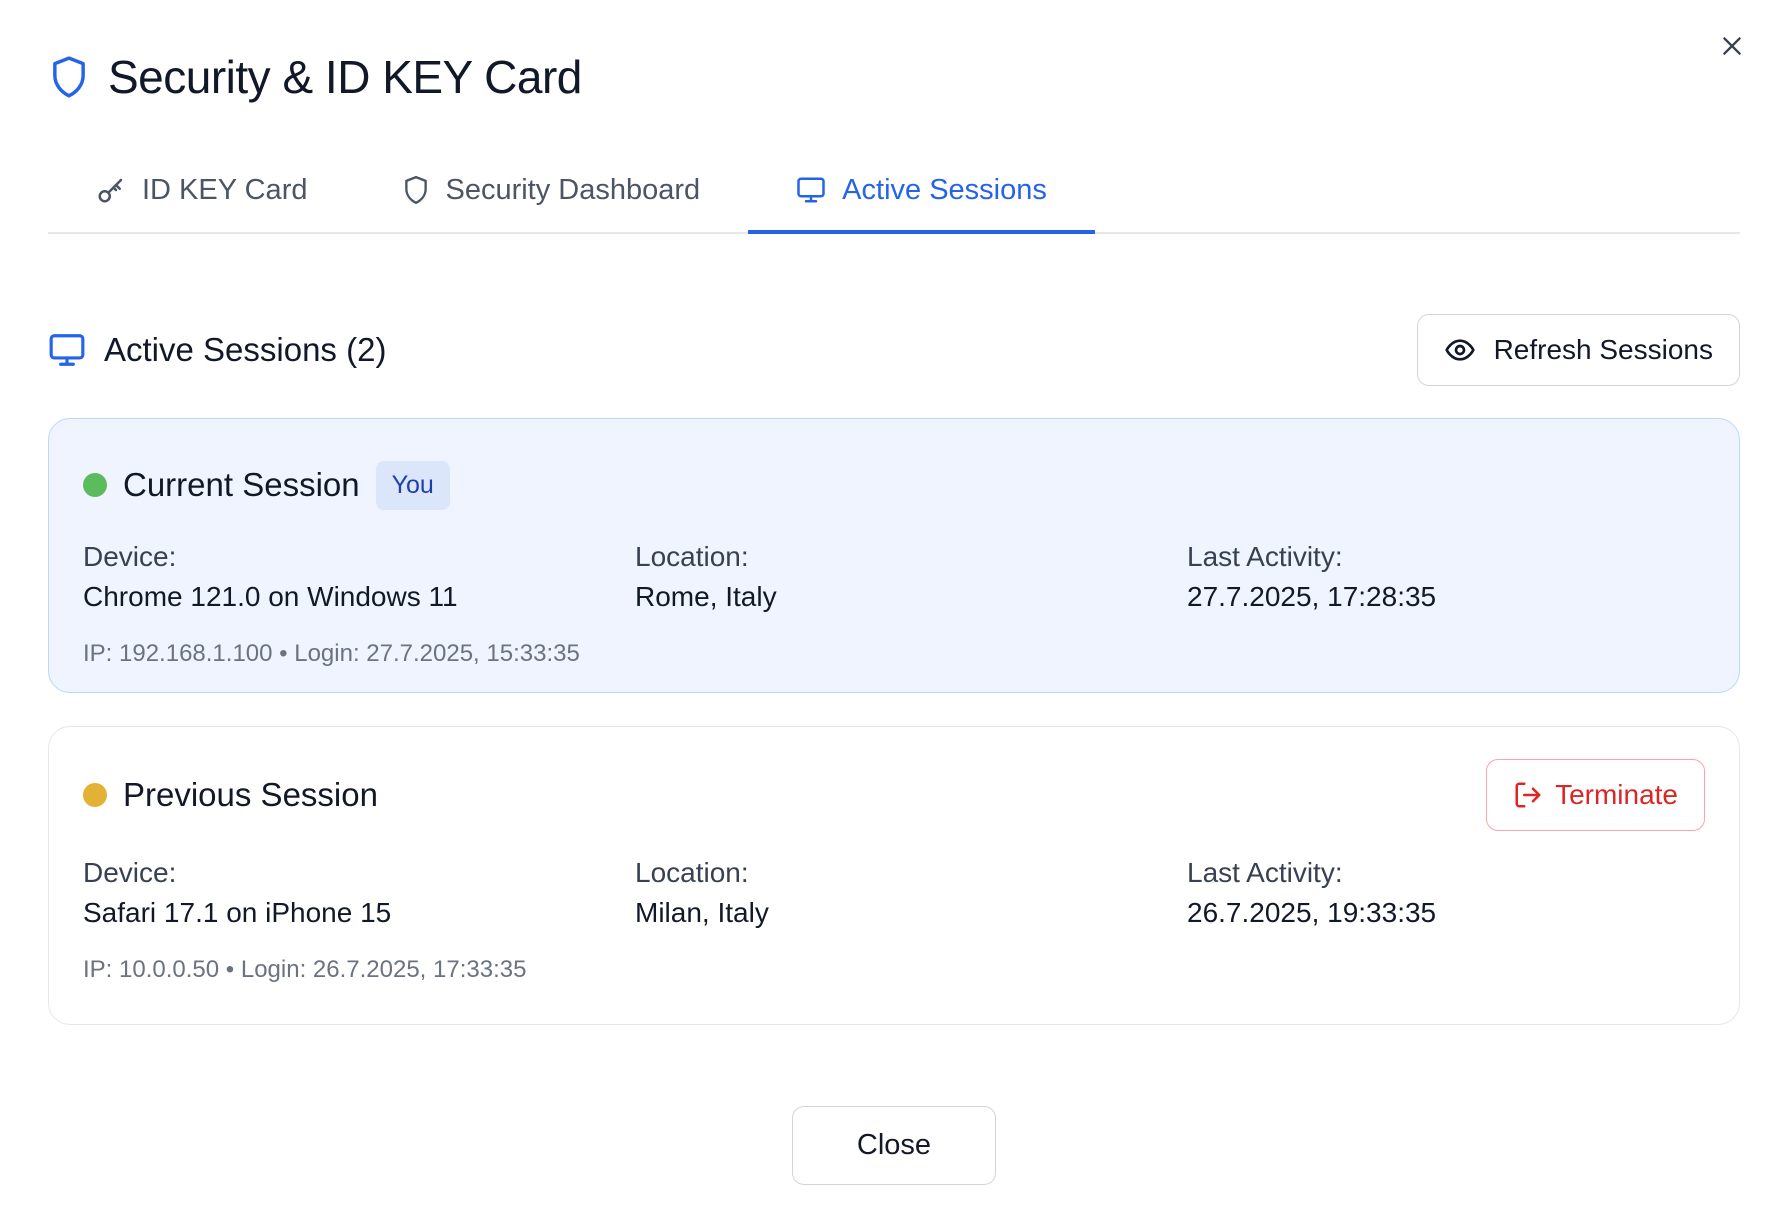 The image size is (1788, 1232). I want to click on you-badge: You, so click(412, 485).